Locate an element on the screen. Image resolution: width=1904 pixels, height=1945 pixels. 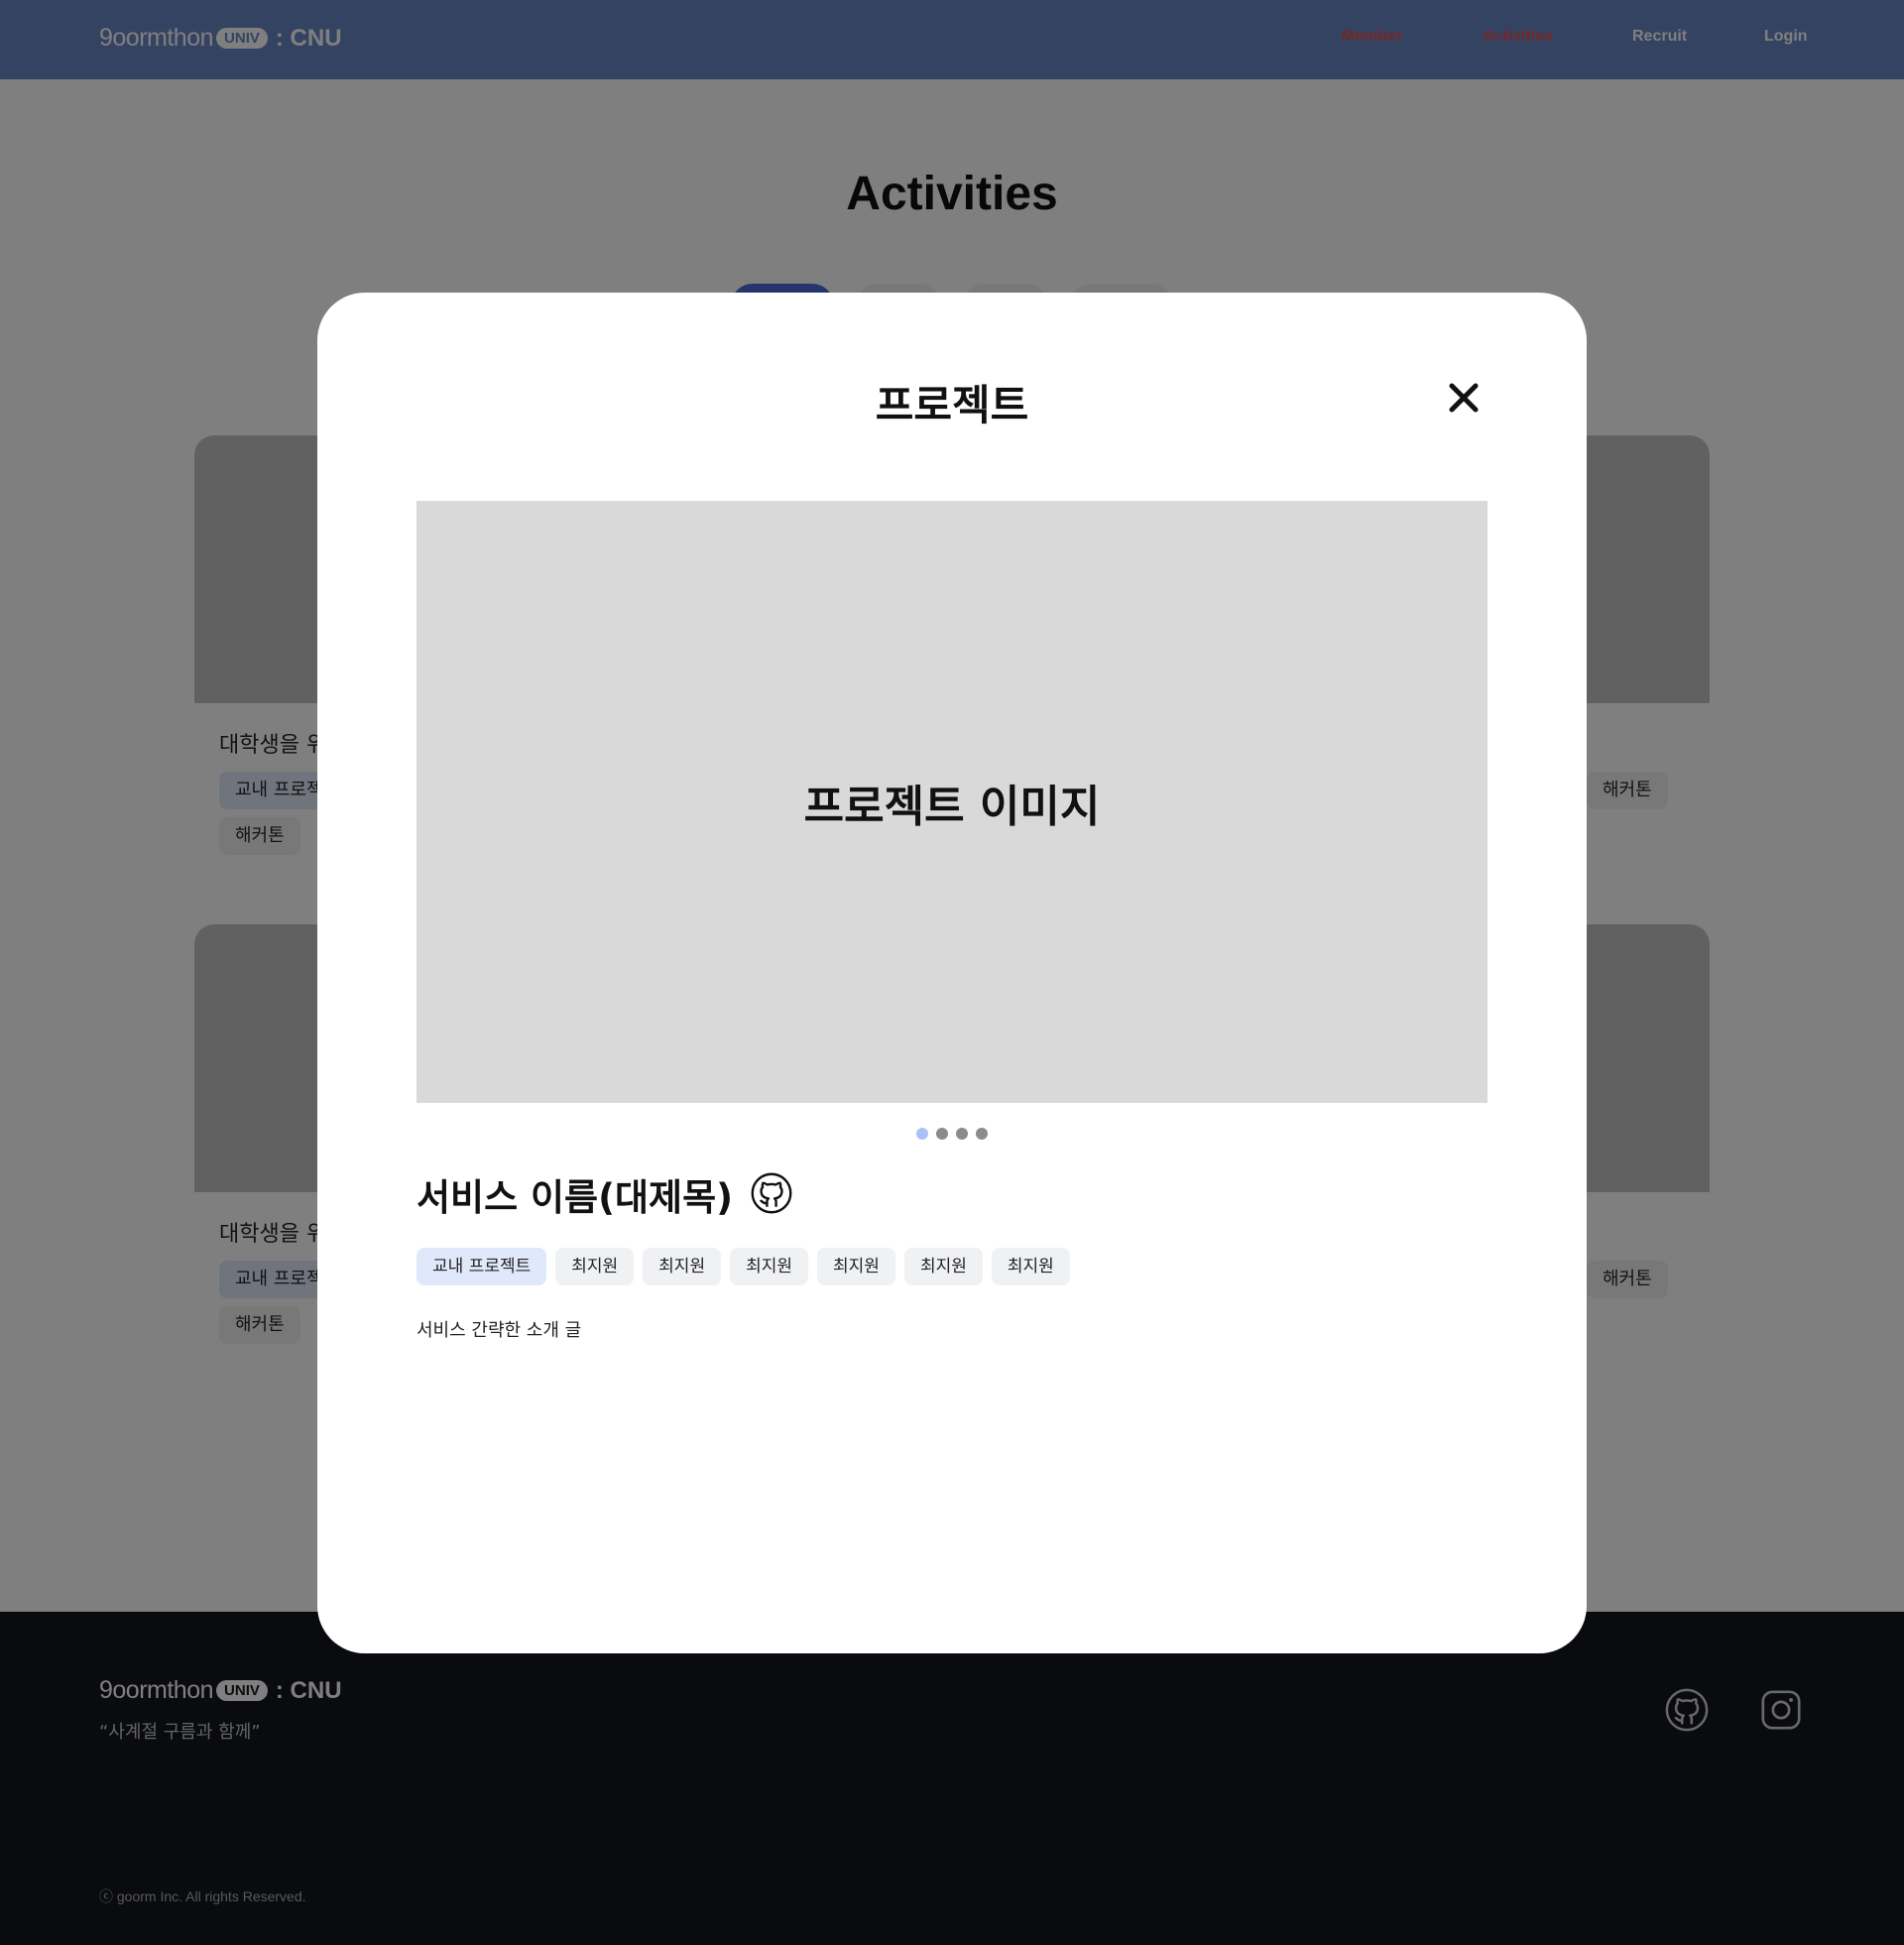
github-icon is located at coordinates (771, 1193).